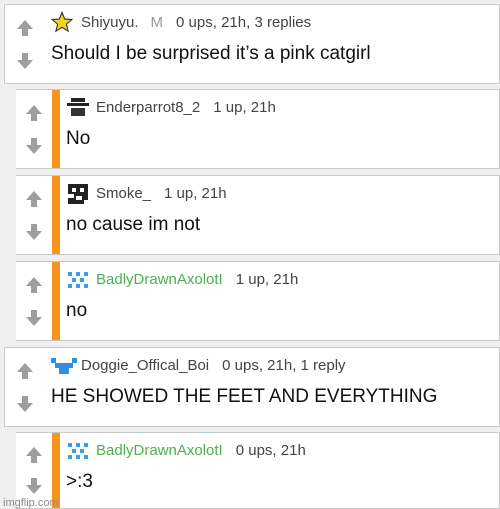  Describe the element at coordinates (78, 193) in the screenshot. I see `pixel-face-avatar` at that location.